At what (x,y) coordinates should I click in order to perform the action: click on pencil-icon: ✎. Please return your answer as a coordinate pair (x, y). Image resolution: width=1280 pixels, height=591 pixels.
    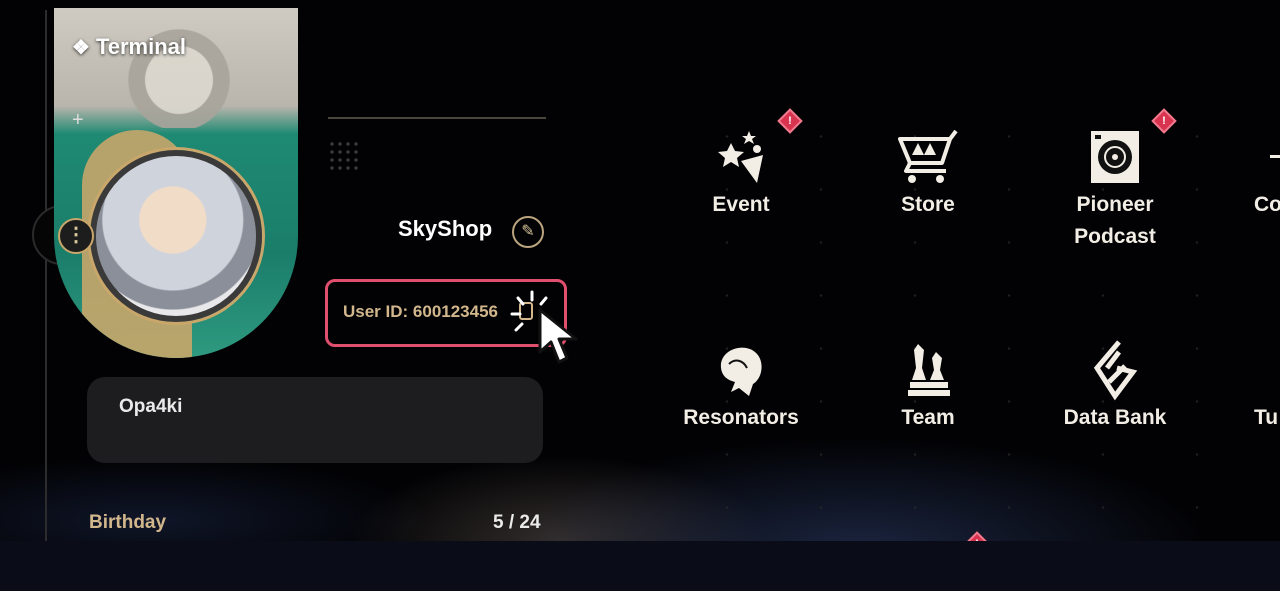
    Looking at the image, I should click on (528, 231).